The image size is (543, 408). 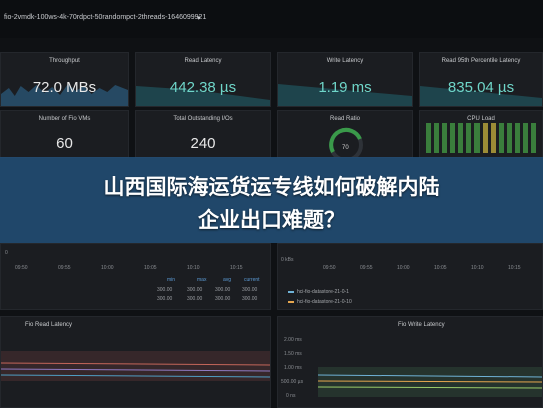 I want to click on panel-title: Read 95th Percentile Latency, so click(x=481, y=61).